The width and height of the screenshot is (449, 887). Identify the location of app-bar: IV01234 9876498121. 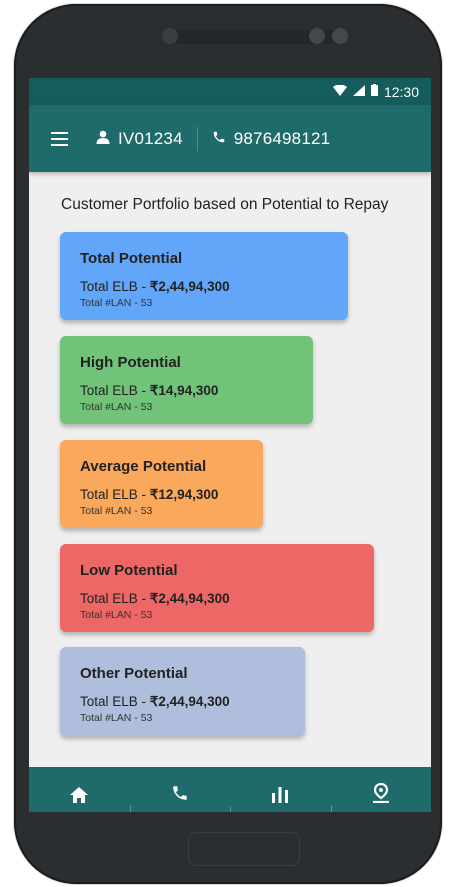
(230, 138).